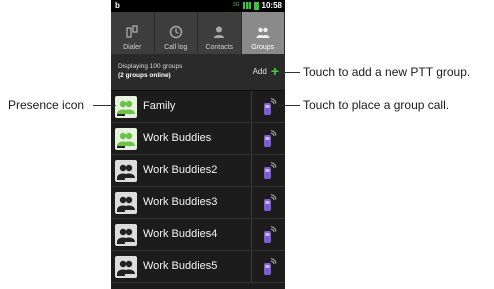 The height and width of the screenshot is (289, 494). What do you see at coordinates (144, 75) in the screenshot?
I see `groups-online-text: (2 groups online)` at bounding box center [144, 75].